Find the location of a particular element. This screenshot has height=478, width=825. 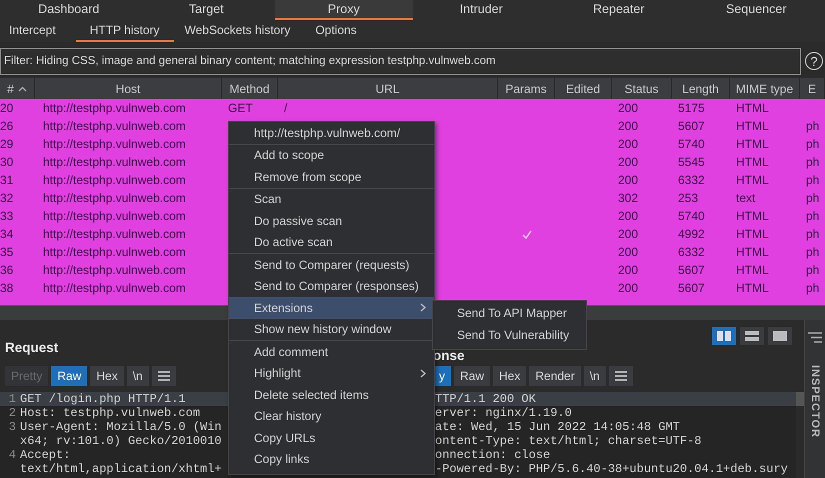

line-number: 2 is located at coordinates (12, 413).